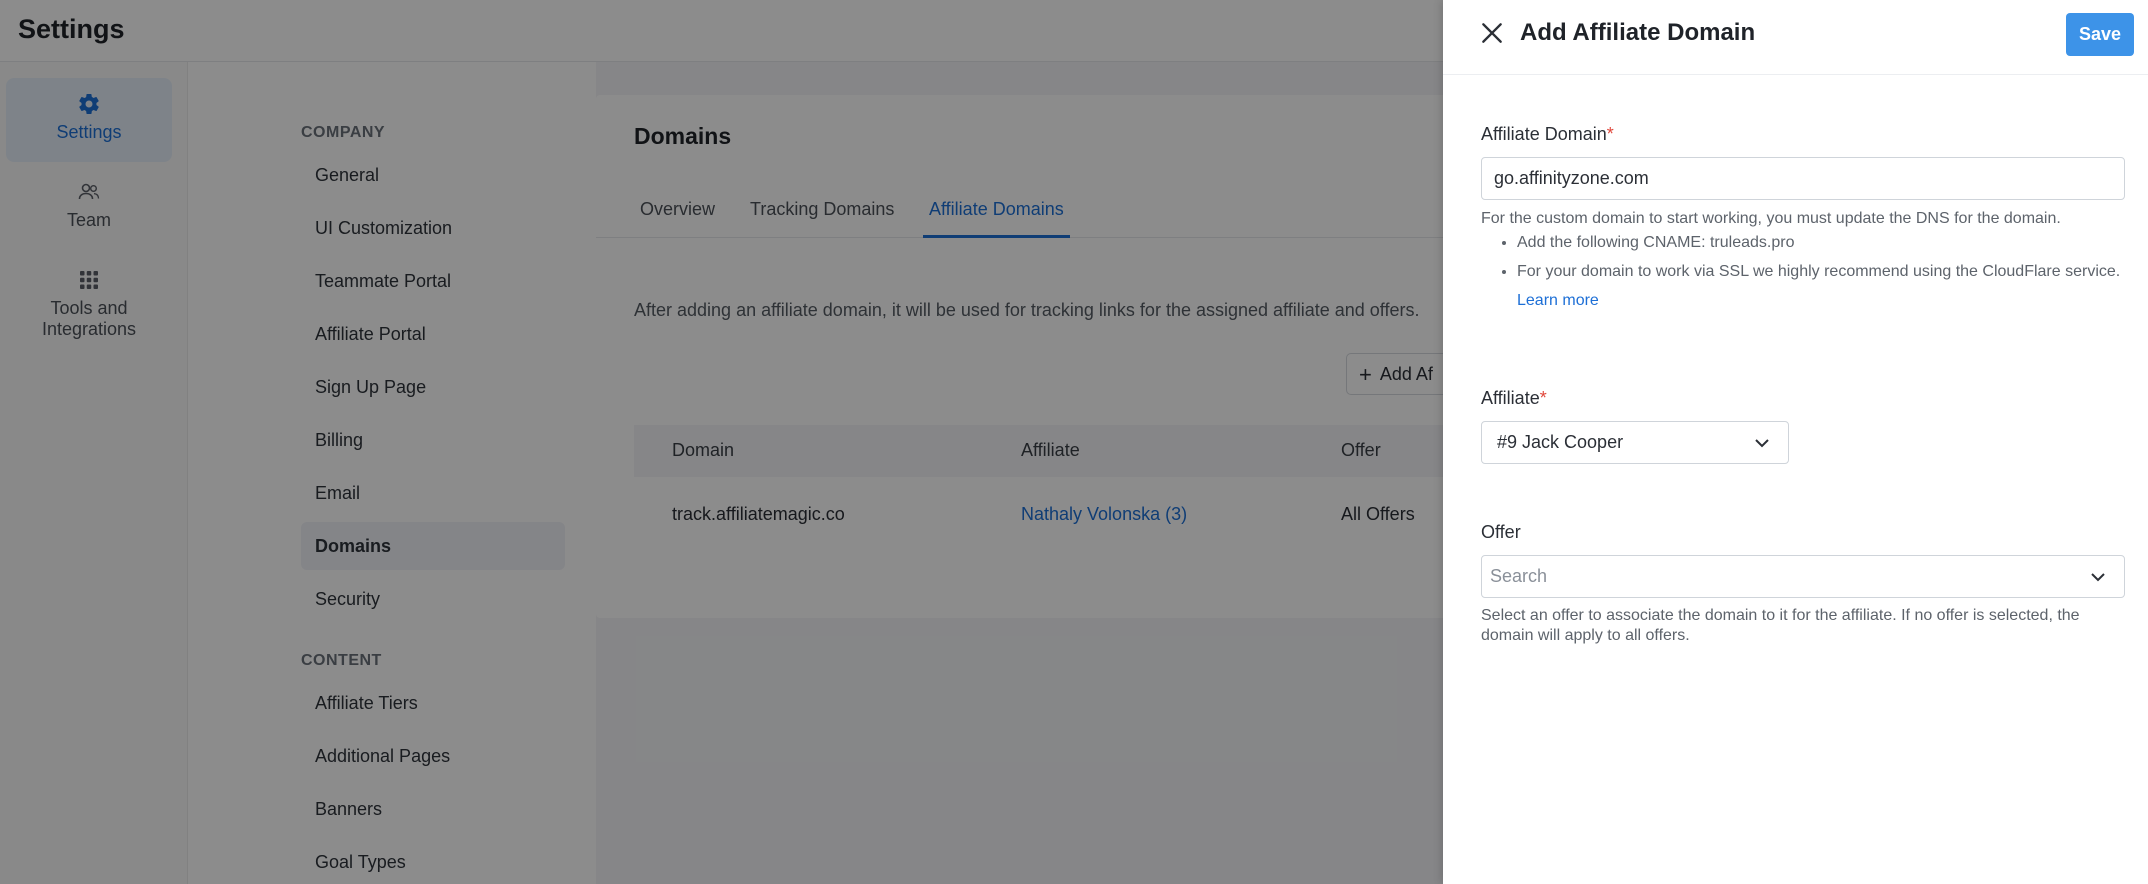  I want to click on drawer-header: Add Affiliate Domain Save, so click(1795, 37).